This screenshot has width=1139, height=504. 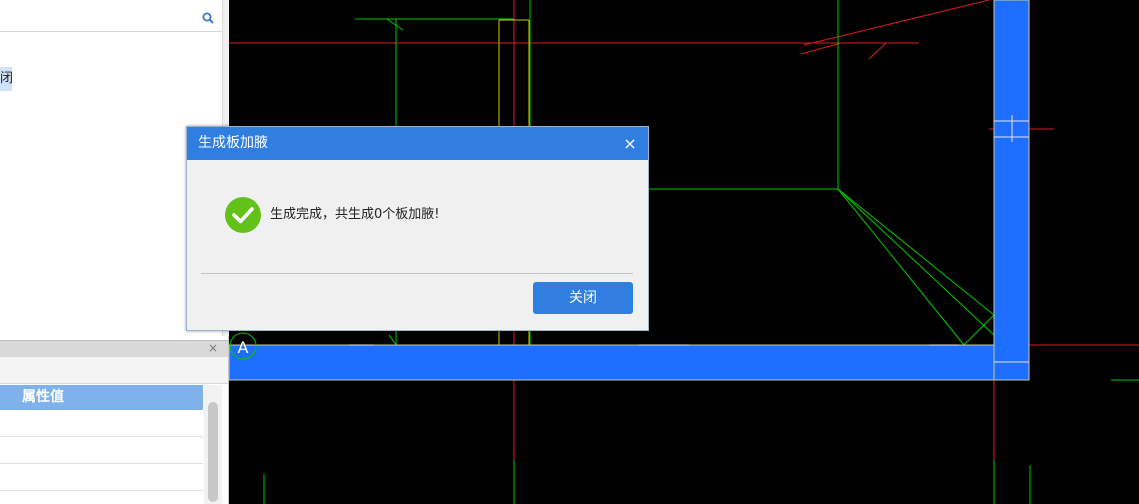 I want to click on search-input, so click(x=111, y=19).